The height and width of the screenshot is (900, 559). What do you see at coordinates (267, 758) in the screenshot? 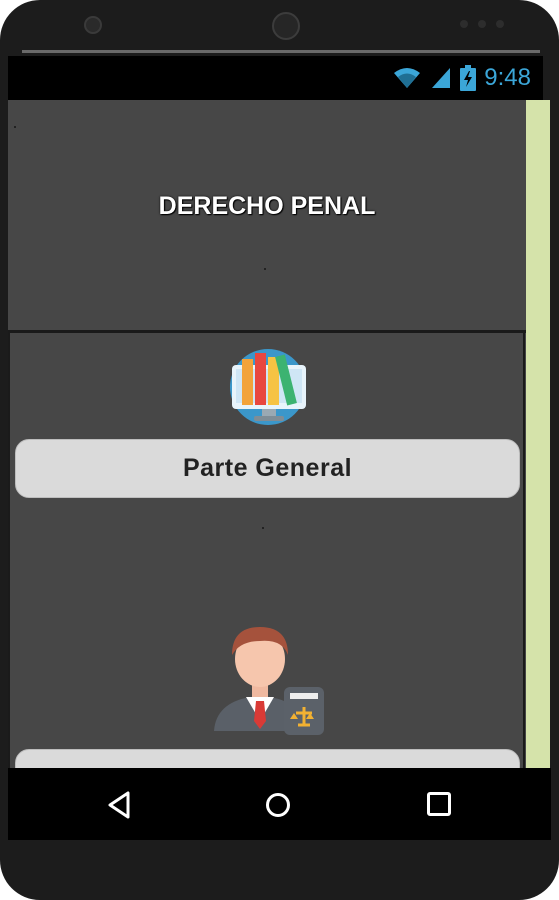
I see `second-section-button` at bounding box center [267, 758].